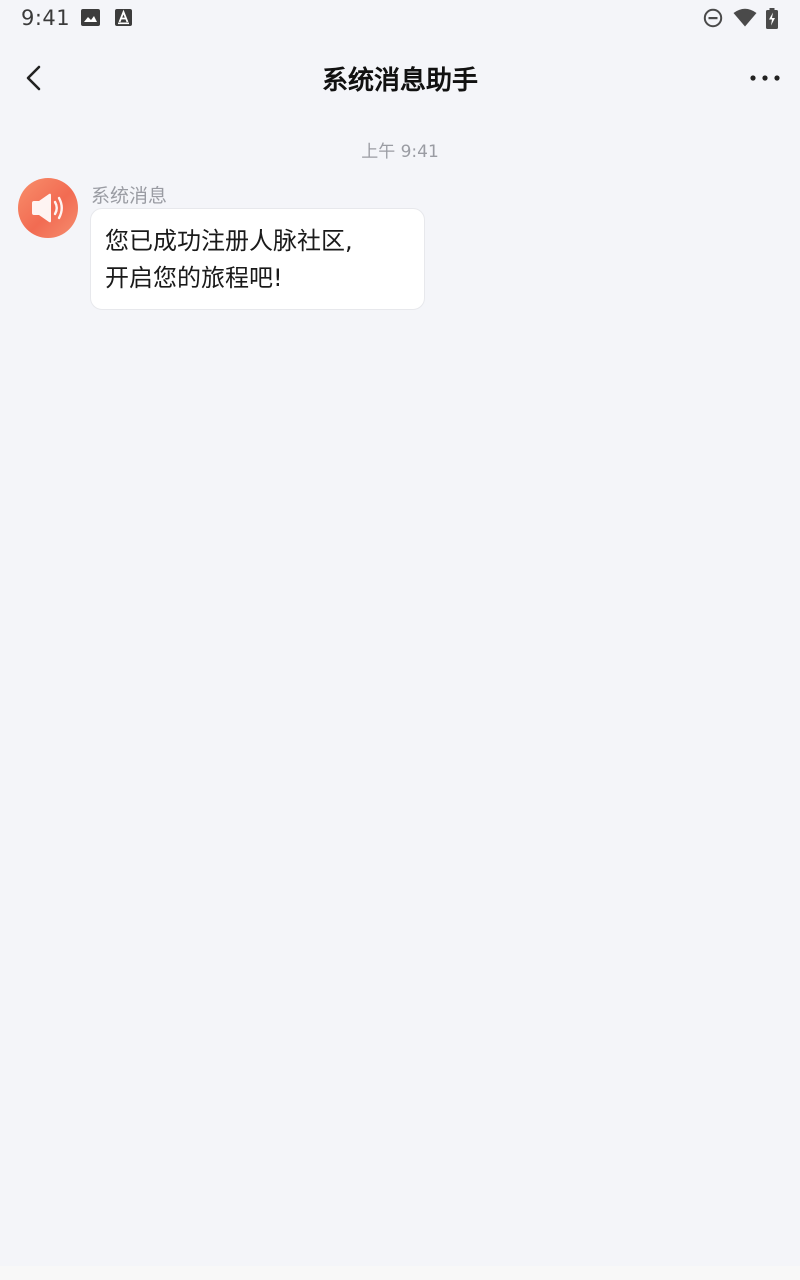 This screenshot has width=800, height=1280. I want to click on page-title: 系统消息助手, so click(399, 81).